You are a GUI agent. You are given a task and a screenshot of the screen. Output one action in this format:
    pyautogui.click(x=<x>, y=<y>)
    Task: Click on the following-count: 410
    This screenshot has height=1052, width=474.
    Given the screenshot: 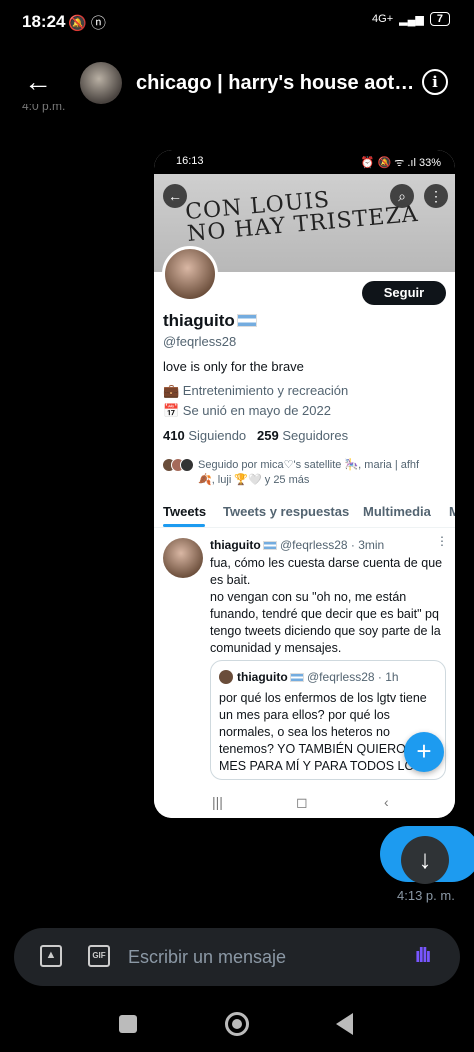 What is the action you would take?
    pyautogui.click(x=174, y=435)
    